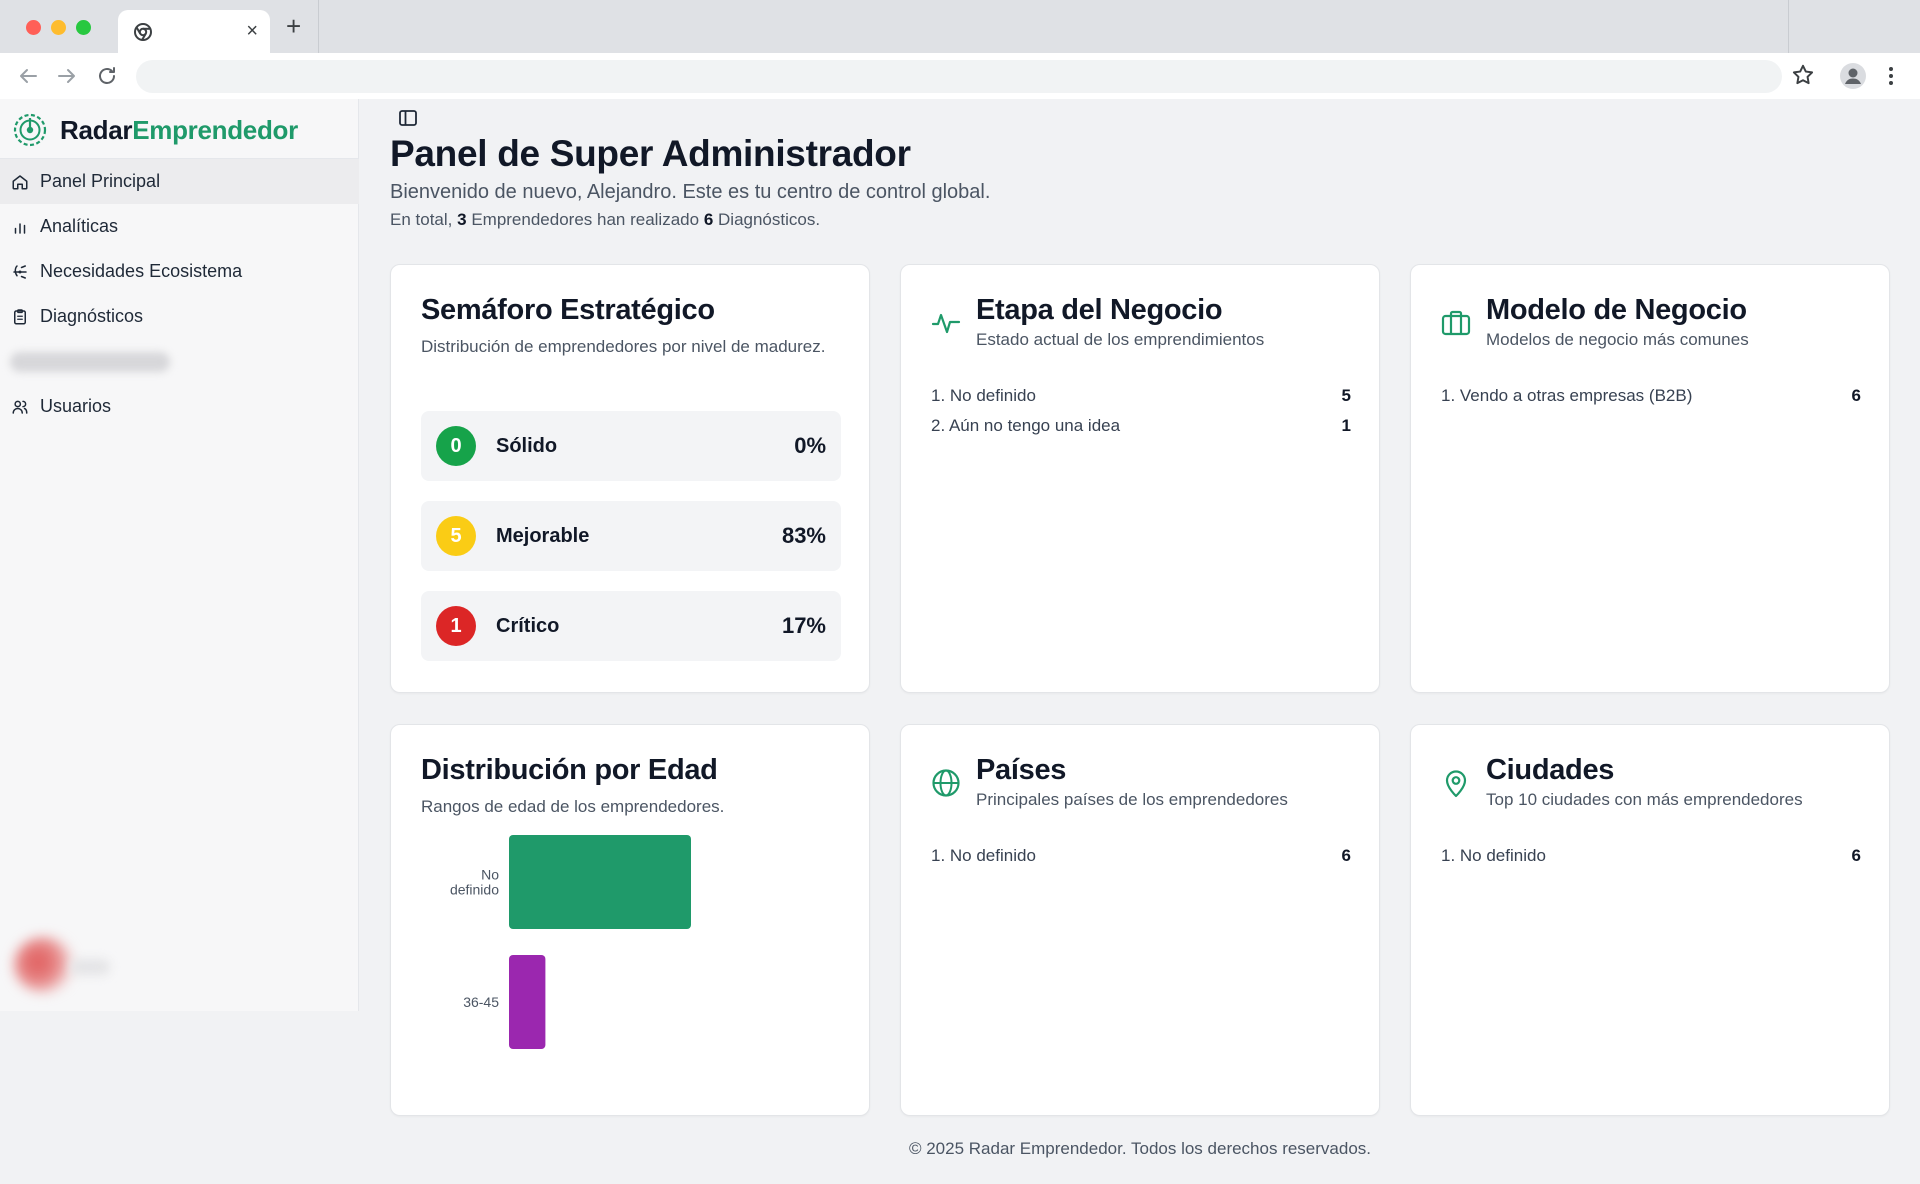 This screenshot has height=1184, width=1920. I want to click on card-description: Rangos de edad de los emprendedores., so click(573, 806).